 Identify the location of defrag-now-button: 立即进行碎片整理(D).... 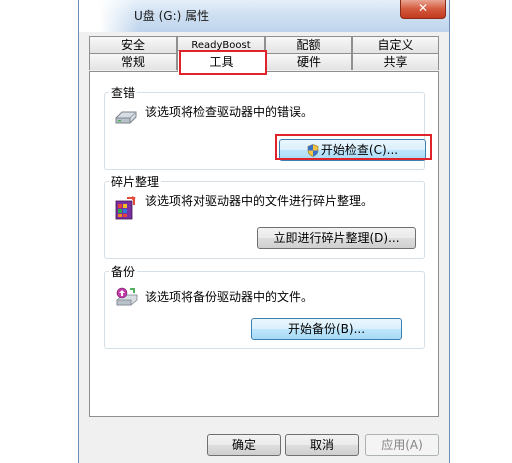
(336, 238).